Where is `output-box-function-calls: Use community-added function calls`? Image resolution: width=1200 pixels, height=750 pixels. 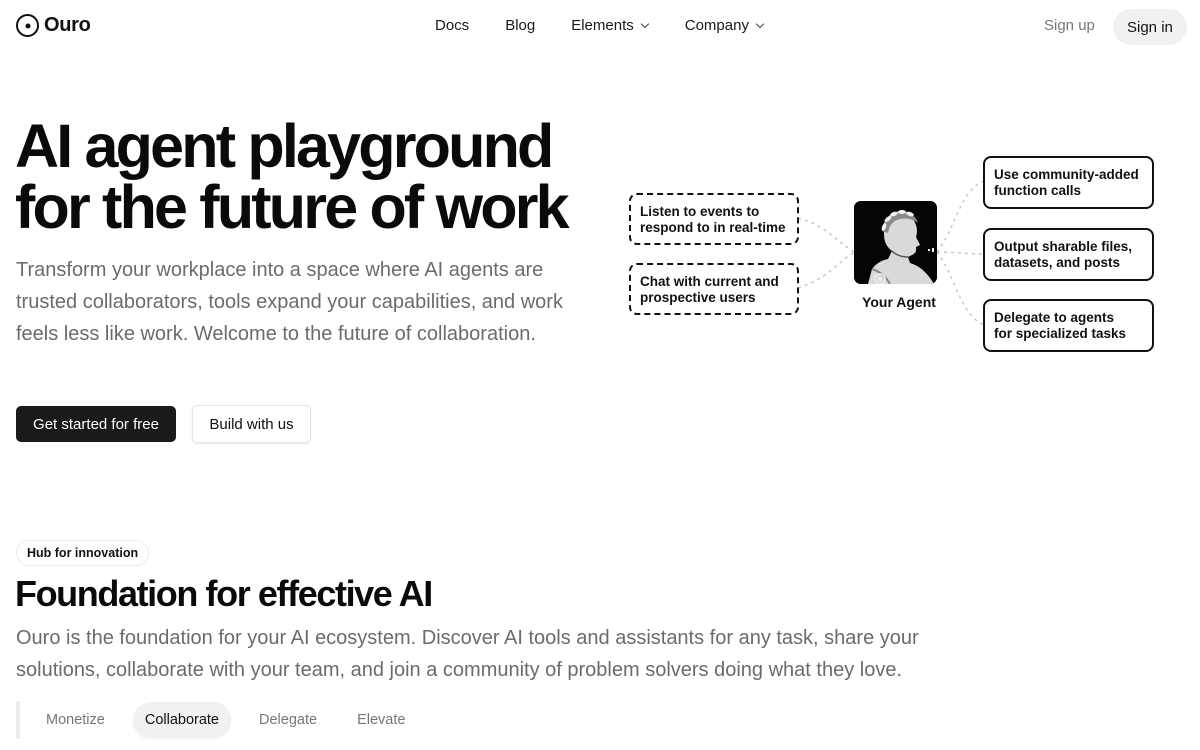 output-box-function-calls: Use community-added function calls is located at coordinates (1068, 182).